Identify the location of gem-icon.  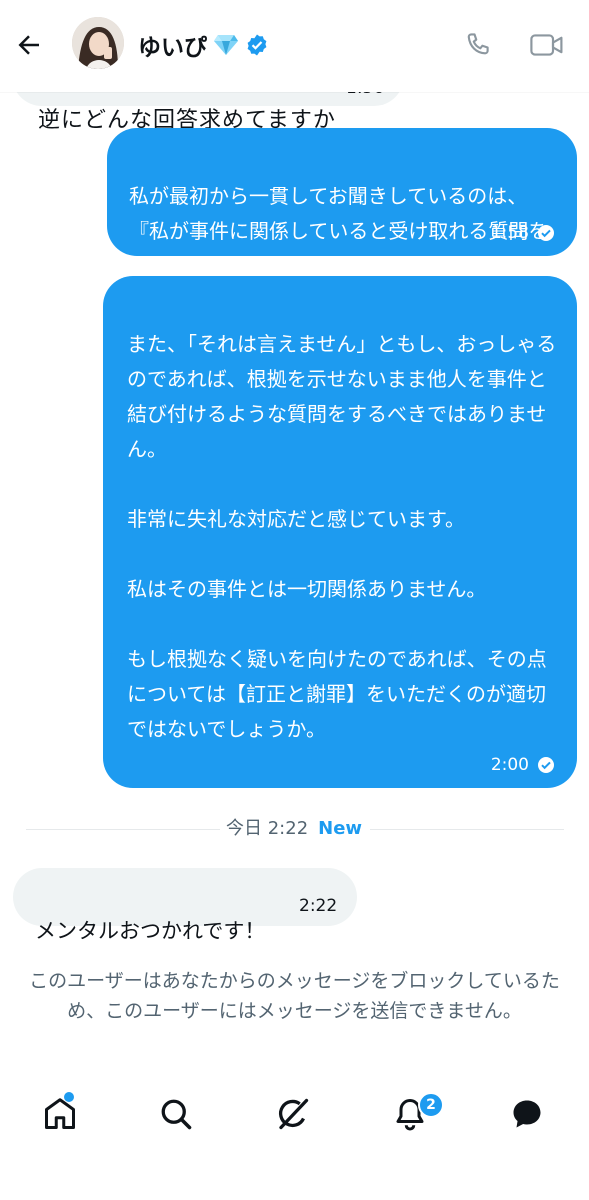
(226, 45).